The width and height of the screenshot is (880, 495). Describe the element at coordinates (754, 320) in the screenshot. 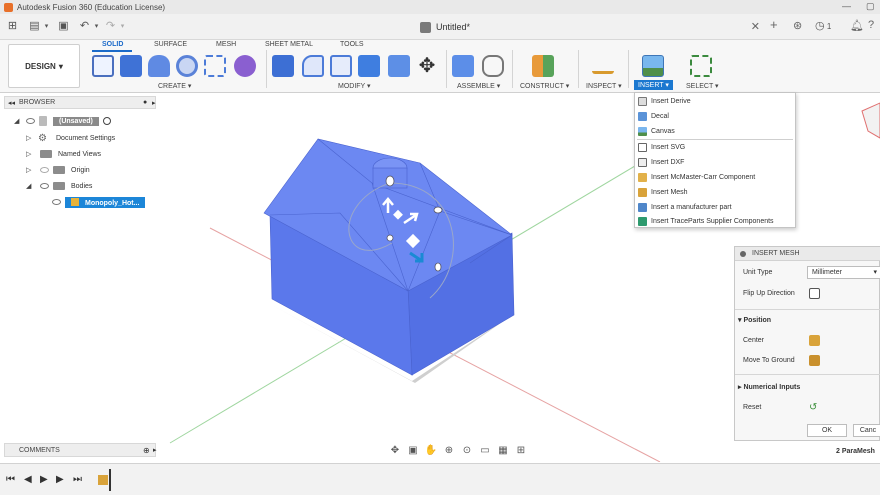

I see `position-section-toggle: ▾ Position` at that location.